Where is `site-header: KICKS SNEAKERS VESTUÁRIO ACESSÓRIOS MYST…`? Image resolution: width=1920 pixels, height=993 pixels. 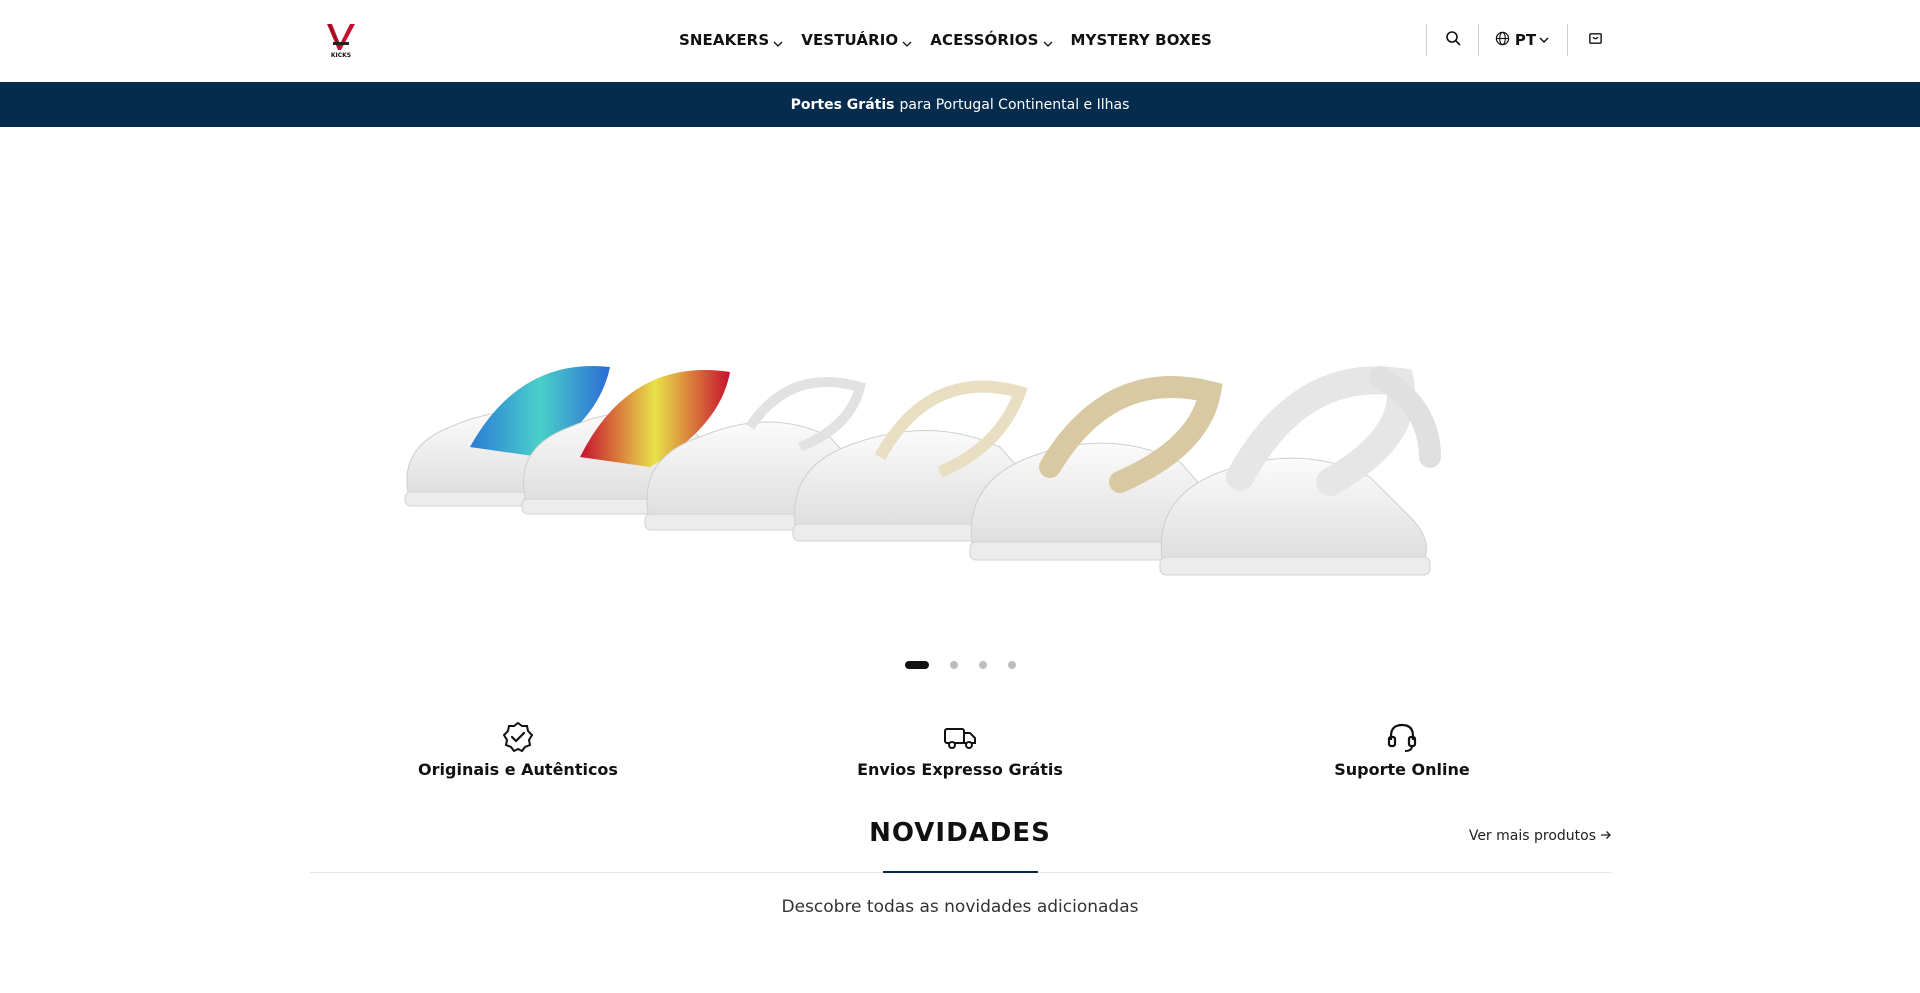
site-header: KICKS SNEAKERS VESTUÁRIO ACESSÓRIOS MYST… is located at coordinates (960, 41).